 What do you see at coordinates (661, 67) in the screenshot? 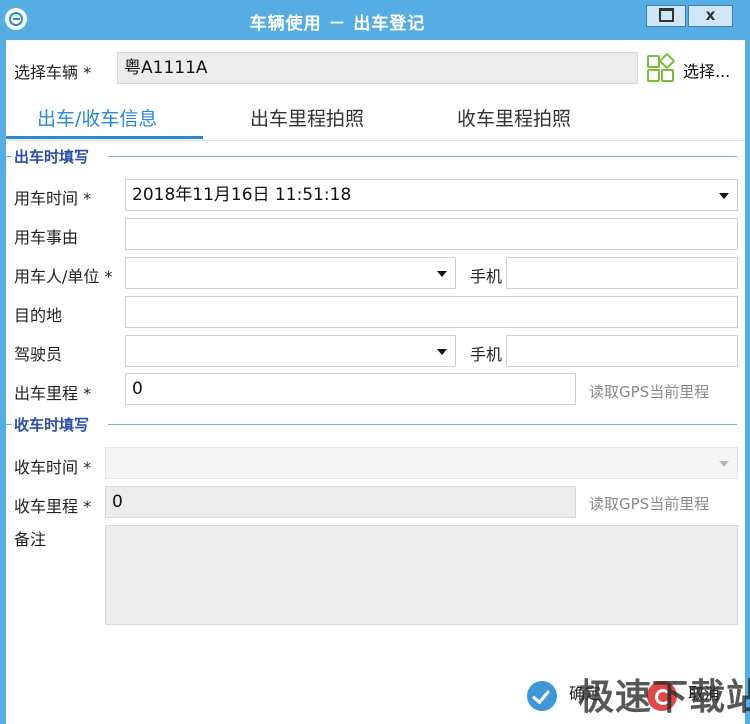
I see `select-grid-icon` at bounding box center [661, 67].